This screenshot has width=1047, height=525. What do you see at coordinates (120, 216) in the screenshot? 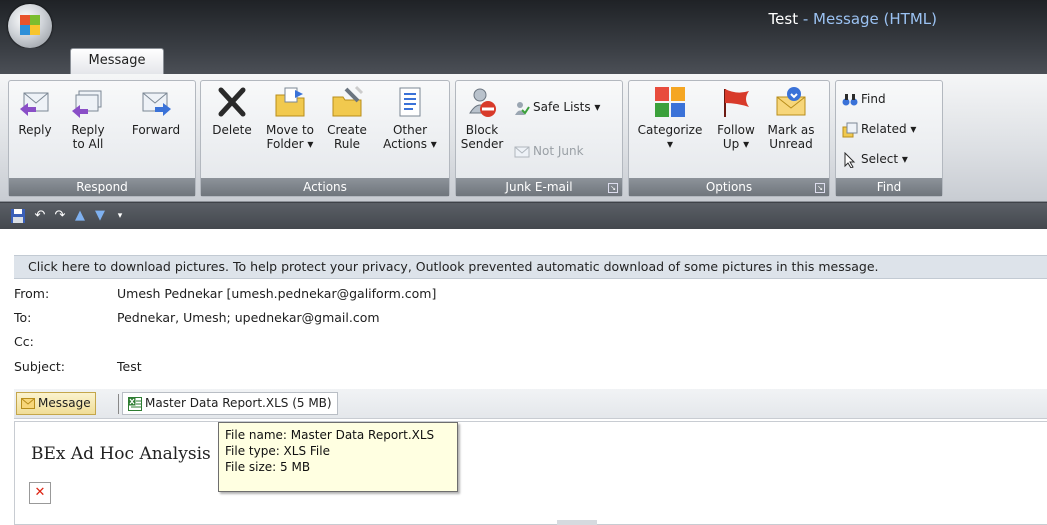
I see `customize-qat-icon: ▾` at bounding box center [120, 216].